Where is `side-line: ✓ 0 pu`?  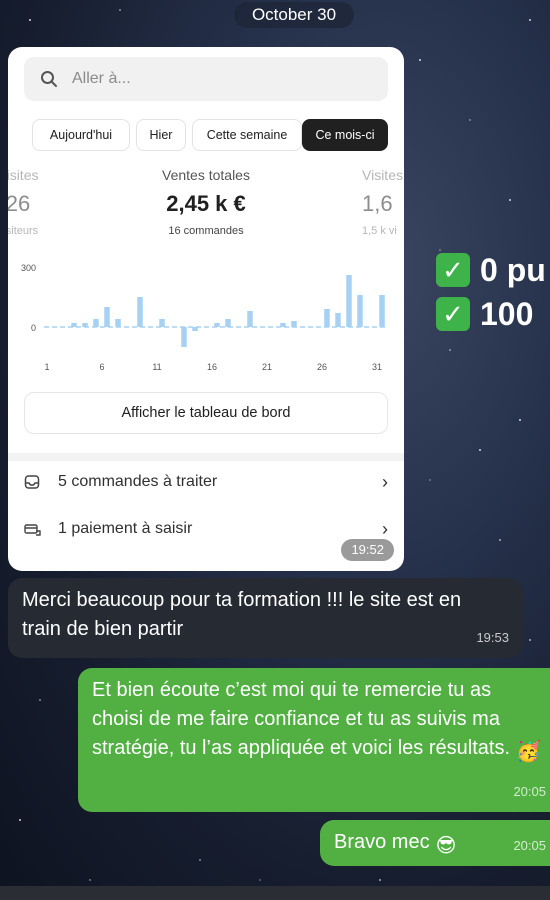 side-line: ✓ 0 pu is located at coordinates (493, 270).